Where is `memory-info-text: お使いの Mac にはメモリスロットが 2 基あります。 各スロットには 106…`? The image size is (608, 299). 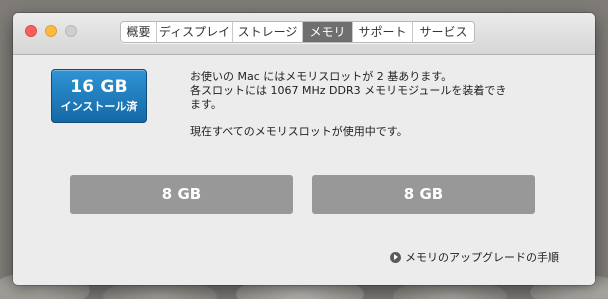
memory-info-text: お使いの Mac にはメモリスロットが 2 基あります。 各スロットには 106… is located at coordinates (370, 104).